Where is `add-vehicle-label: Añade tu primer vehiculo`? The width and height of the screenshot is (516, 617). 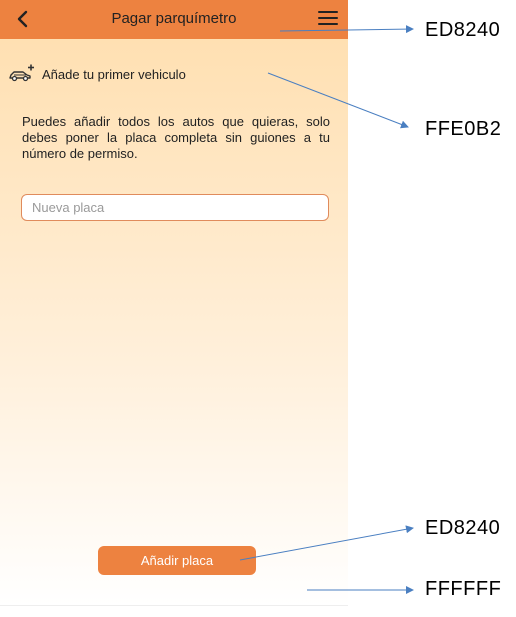 add-vehicle-label: Añade tu primer vehiculo is located at coordinates (114, 74).